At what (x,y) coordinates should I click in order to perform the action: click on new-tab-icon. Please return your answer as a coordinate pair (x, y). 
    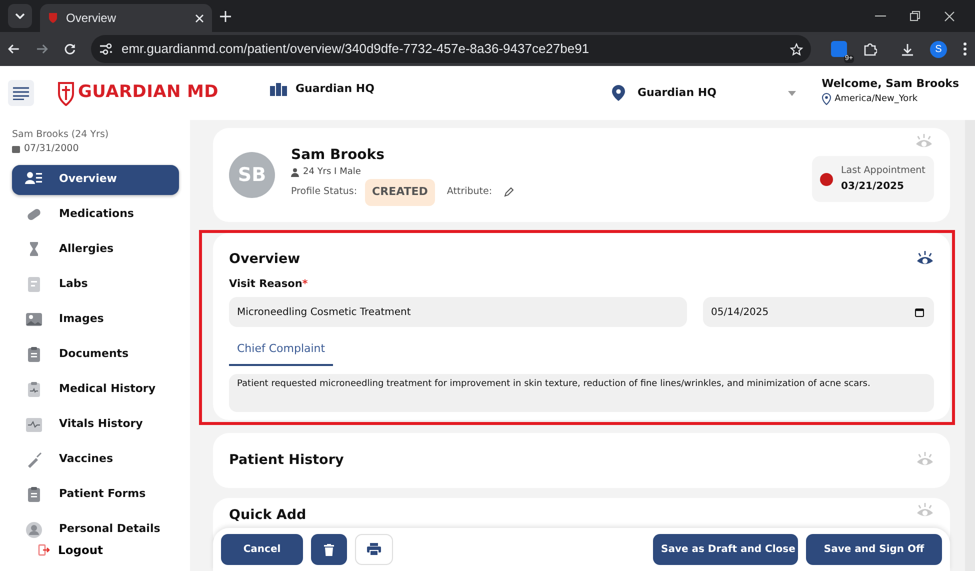
    Looking at the image, I should click on (225, 16).